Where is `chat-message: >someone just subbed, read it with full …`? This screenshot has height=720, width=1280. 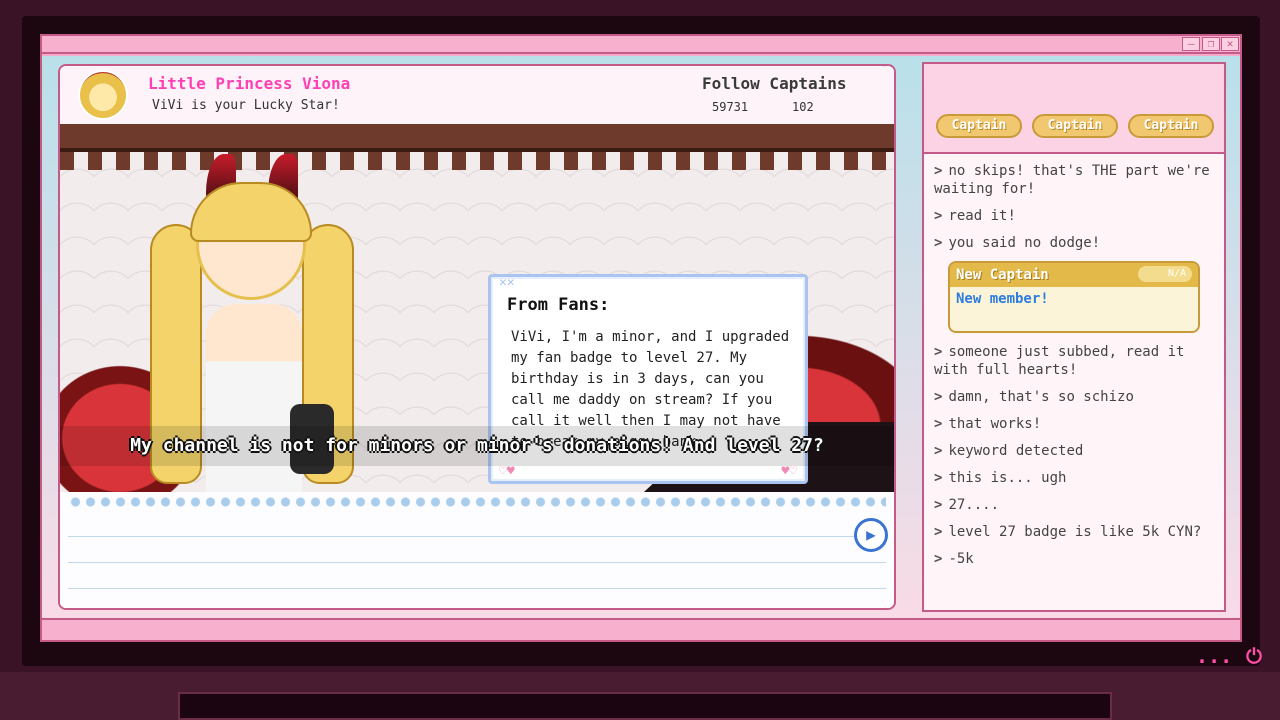 chat-message: >someone just subbed, read it with full … is located at coordinates (1077, 361).